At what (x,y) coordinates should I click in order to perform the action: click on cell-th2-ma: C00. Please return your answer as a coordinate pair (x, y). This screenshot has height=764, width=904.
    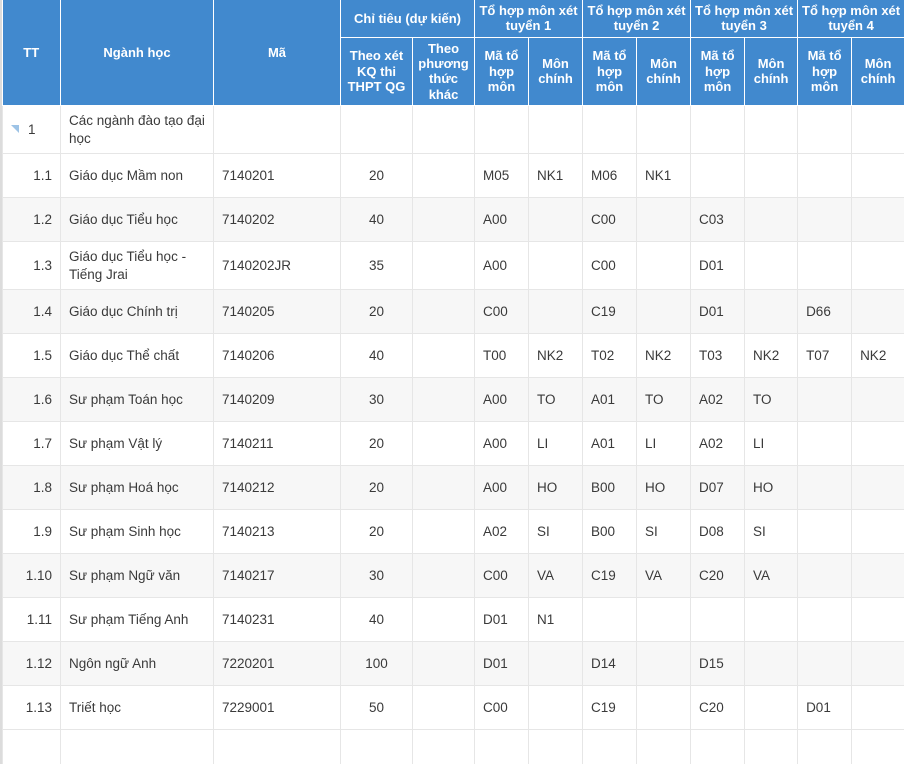
    Looking at the image, I should click on (610, 220).